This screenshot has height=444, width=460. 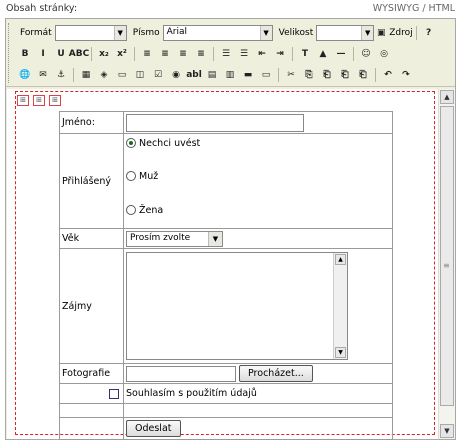 What do you see at coordinates (194, 75) in the screenshot?
I see `toolbar-button-icon: abl` at bounding box center [194, 75].